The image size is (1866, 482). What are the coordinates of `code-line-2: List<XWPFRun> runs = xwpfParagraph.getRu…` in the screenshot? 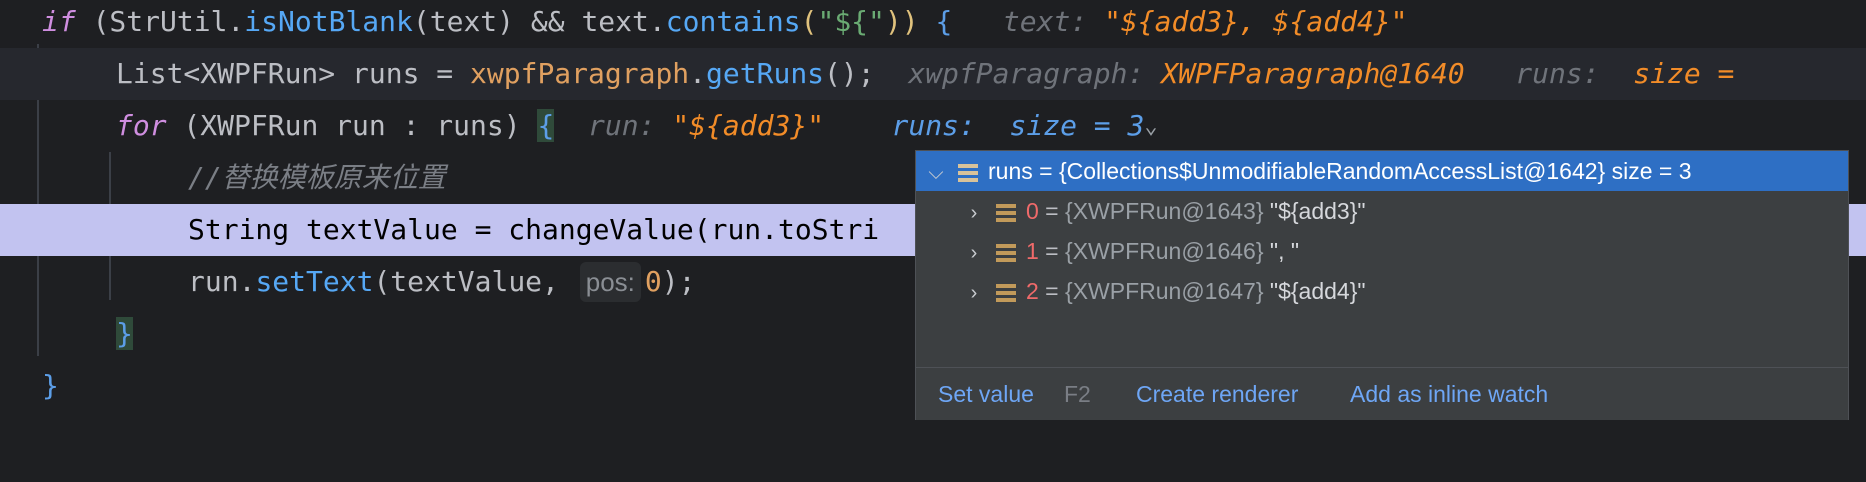 It's located at (933, 74).